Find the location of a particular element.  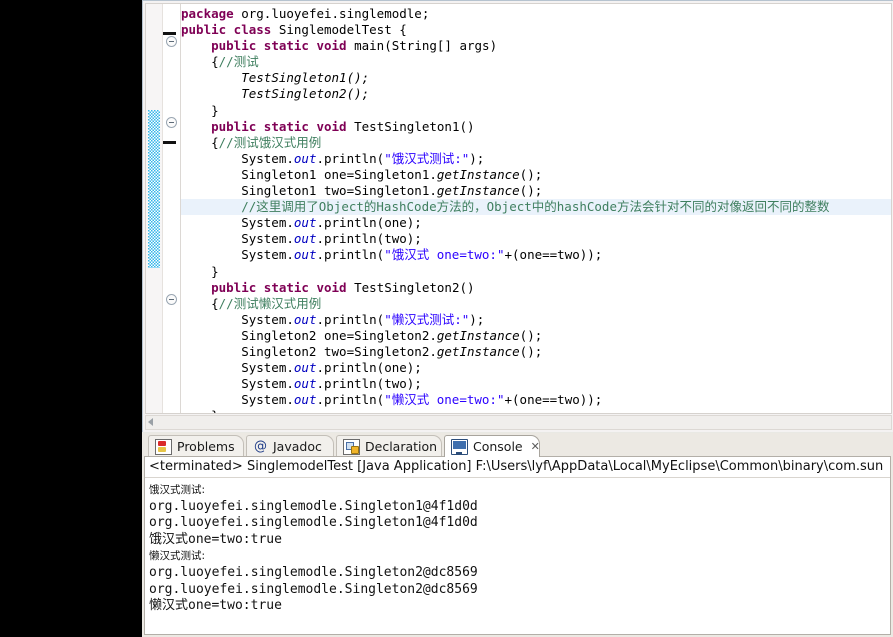

code-token: Singleton2 two=Singleton2. is located at coordinates (309, 351).